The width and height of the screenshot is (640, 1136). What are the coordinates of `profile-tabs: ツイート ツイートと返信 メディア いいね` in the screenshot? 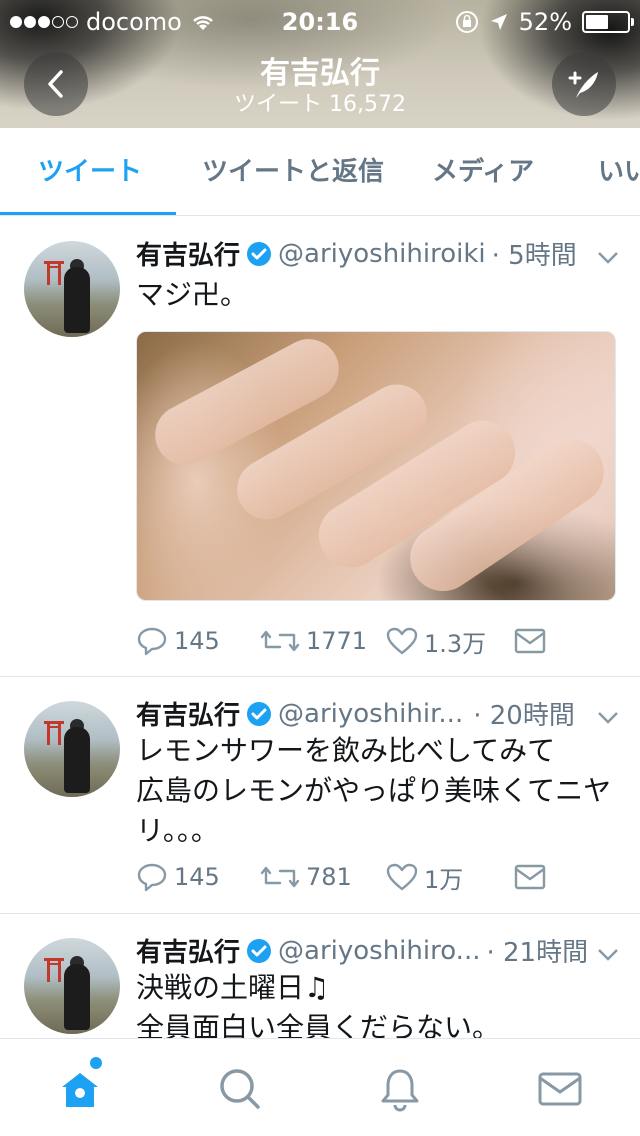 It's located at (320, 172).